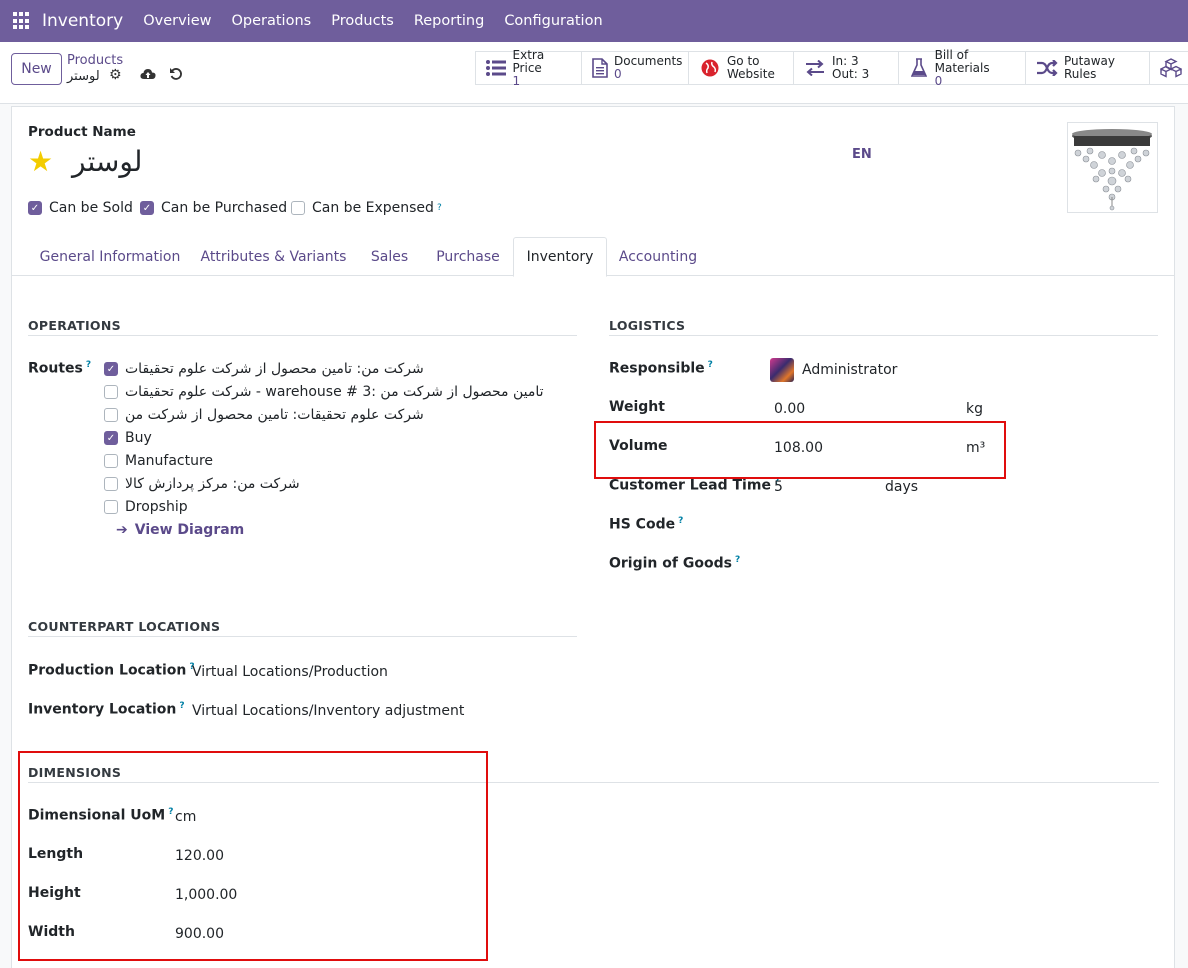 The height and width of the screenshot is (968, 1188). Describe the element at coordinates (91, 208) in the screenshot. I see `can-be-sold-label: Can be Sold` at that location.